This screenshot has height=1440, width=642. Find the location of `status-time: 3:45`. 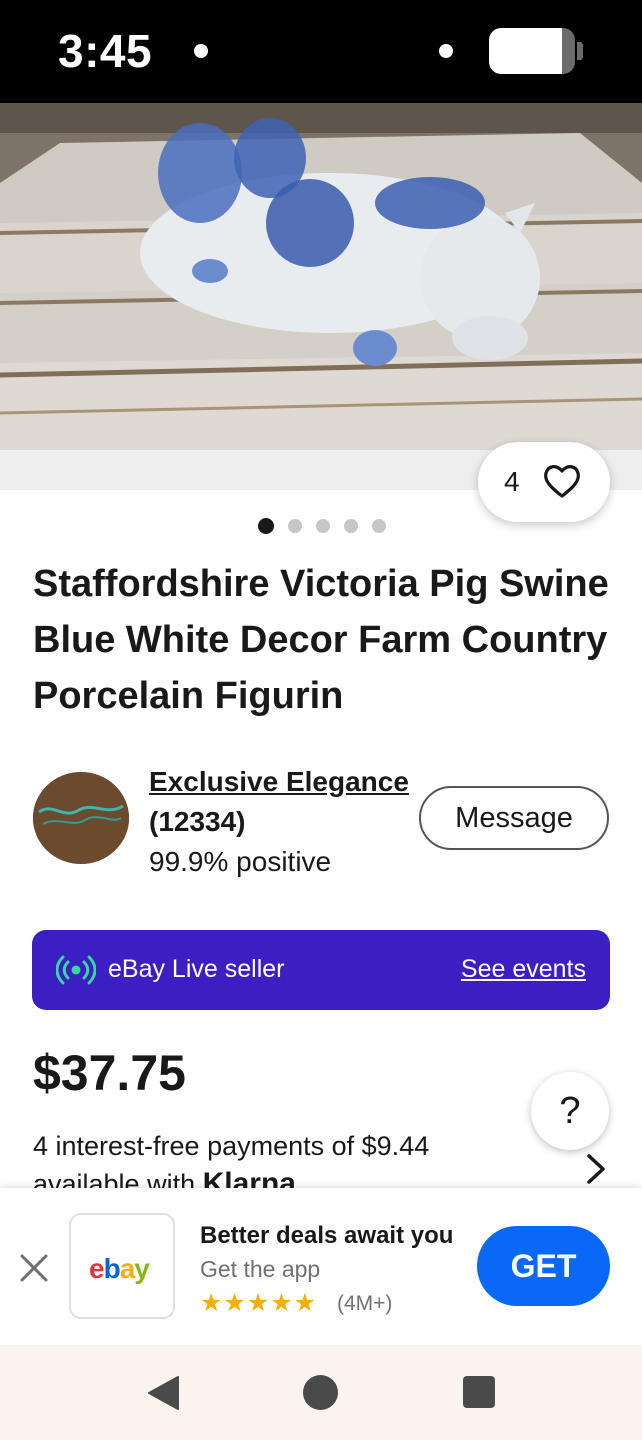

status-time: 3:45 is located at coordinates (105, 51).